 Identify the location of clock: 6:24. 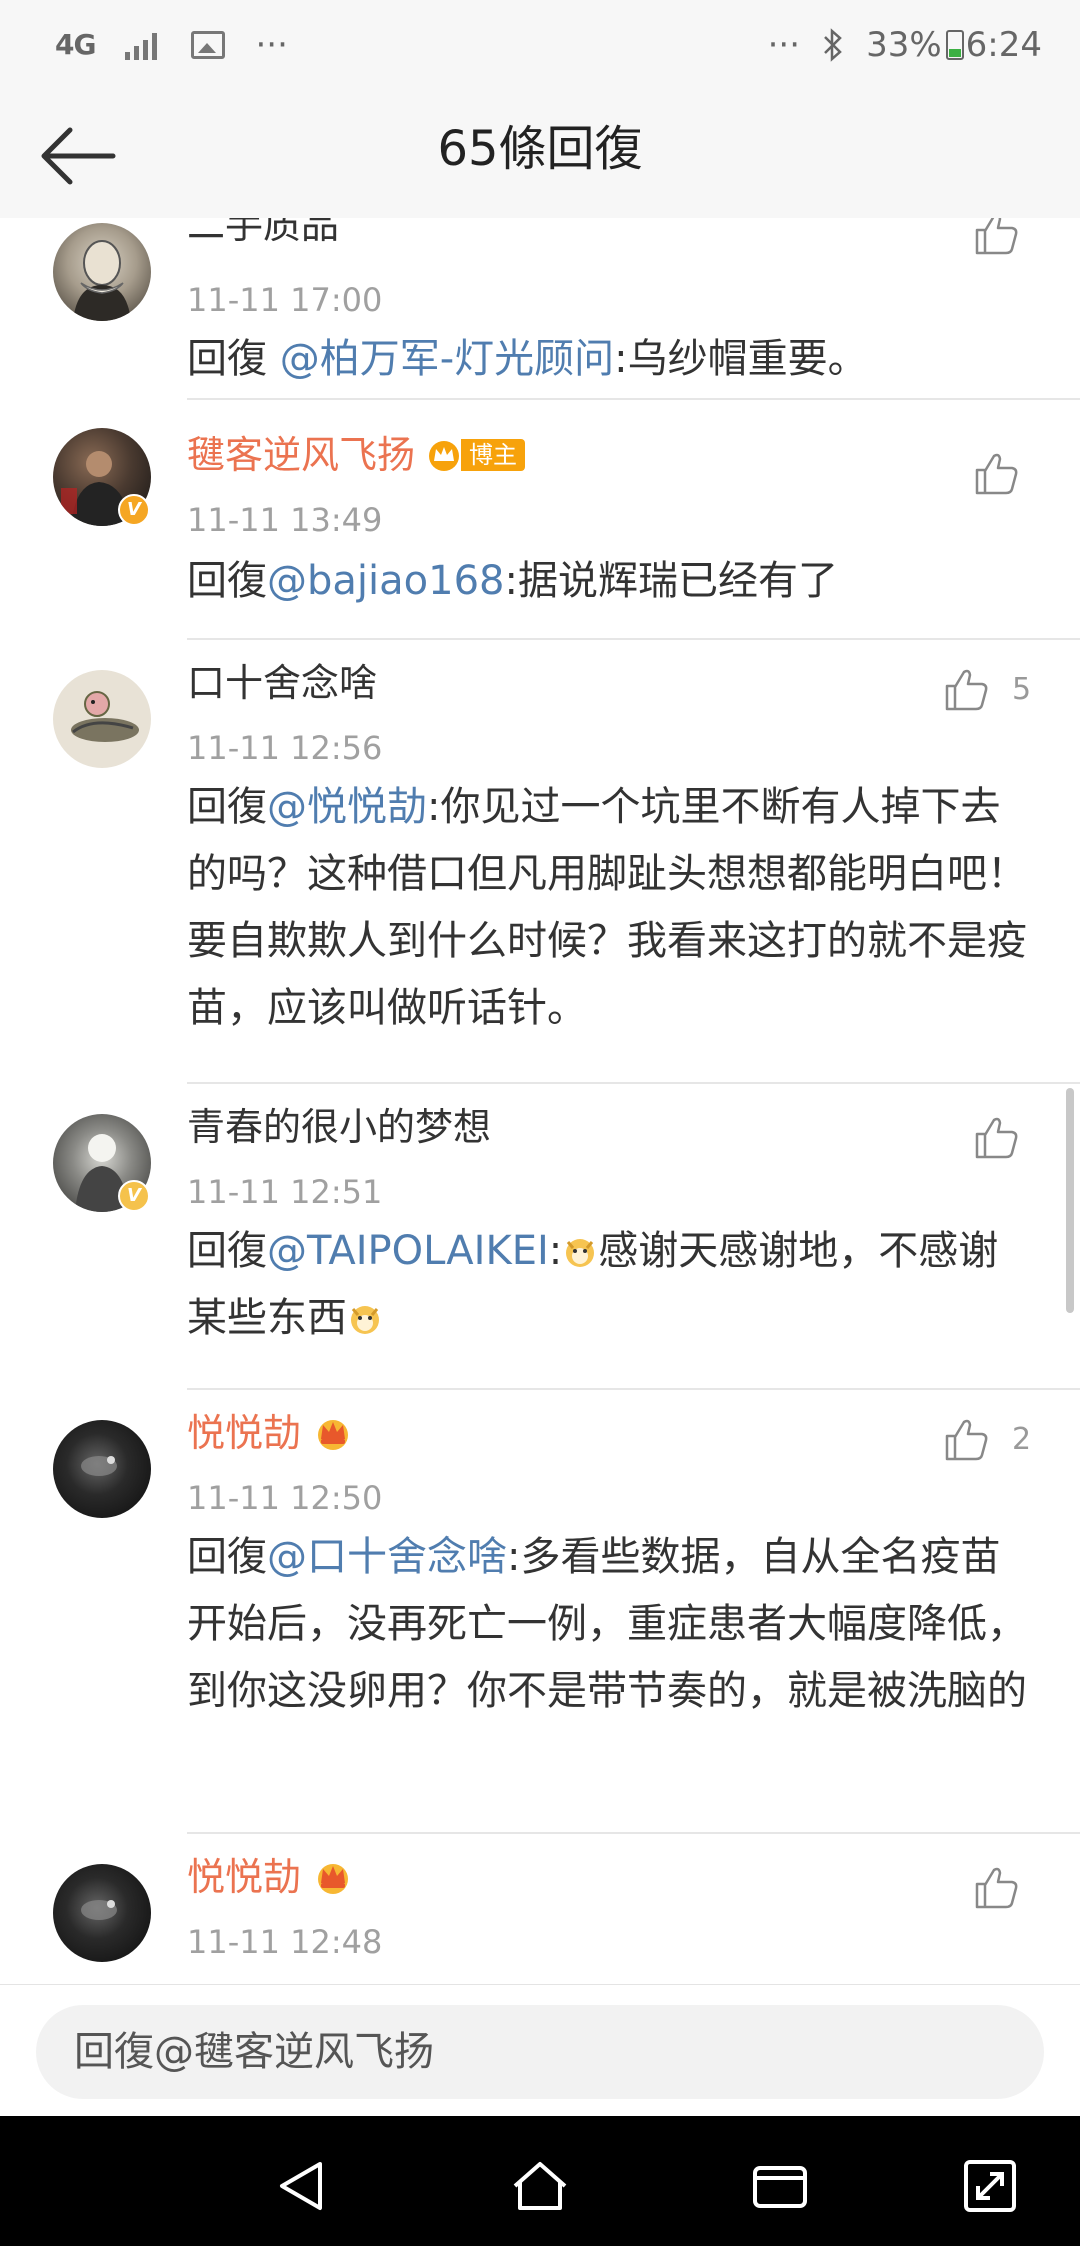
(1003, 45).